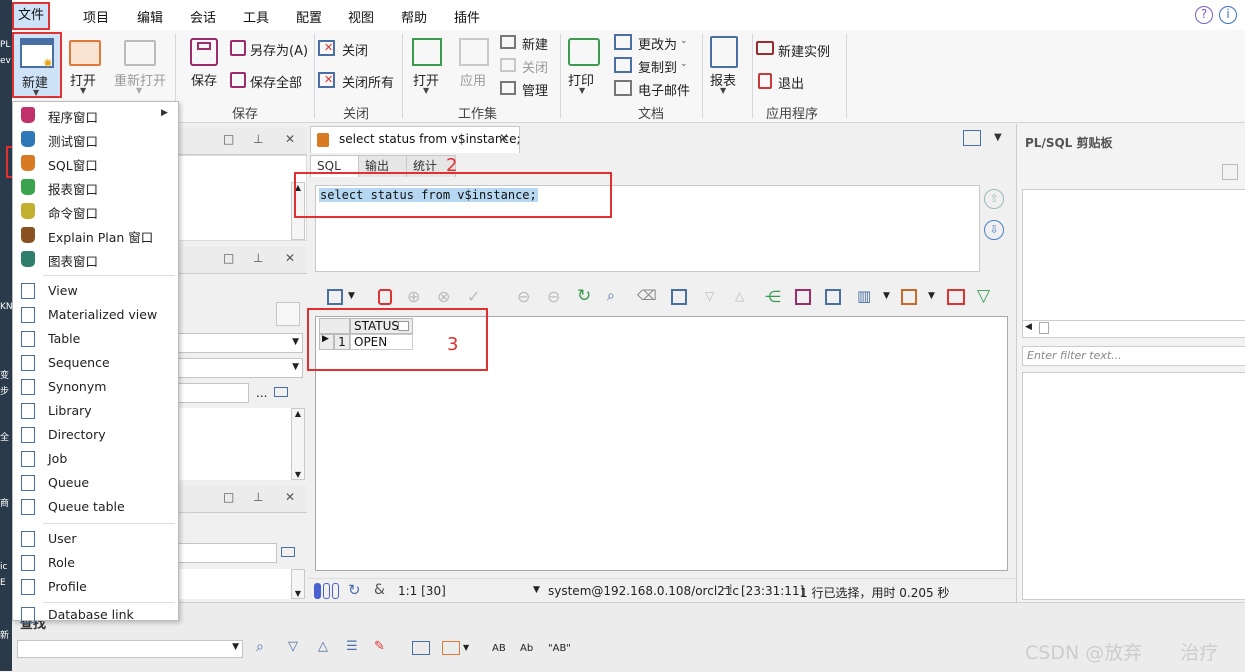 This screenshot has width=1245, height=672. What do you see at coordinates (240, 368) in the screenshot?
I see `type-select: ▼` at bounding box center [240, 368].